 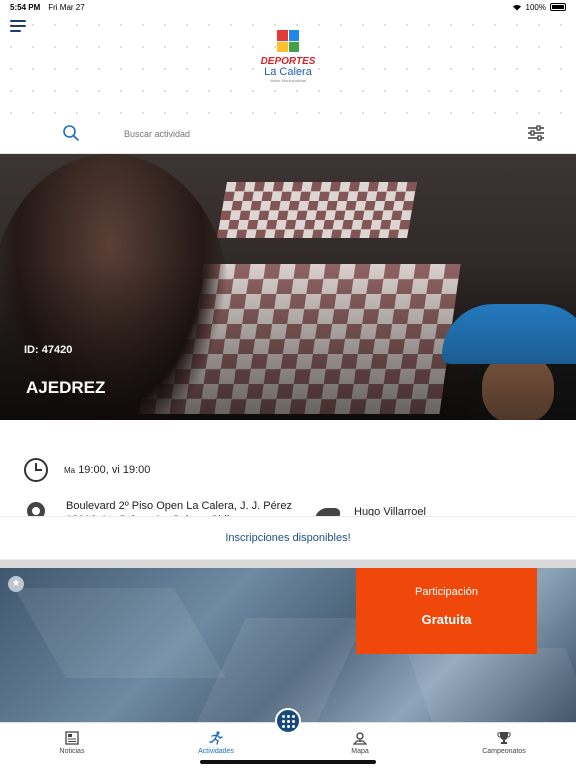 I want to click on tab-label: Actividades, so click(x=216, y=751).